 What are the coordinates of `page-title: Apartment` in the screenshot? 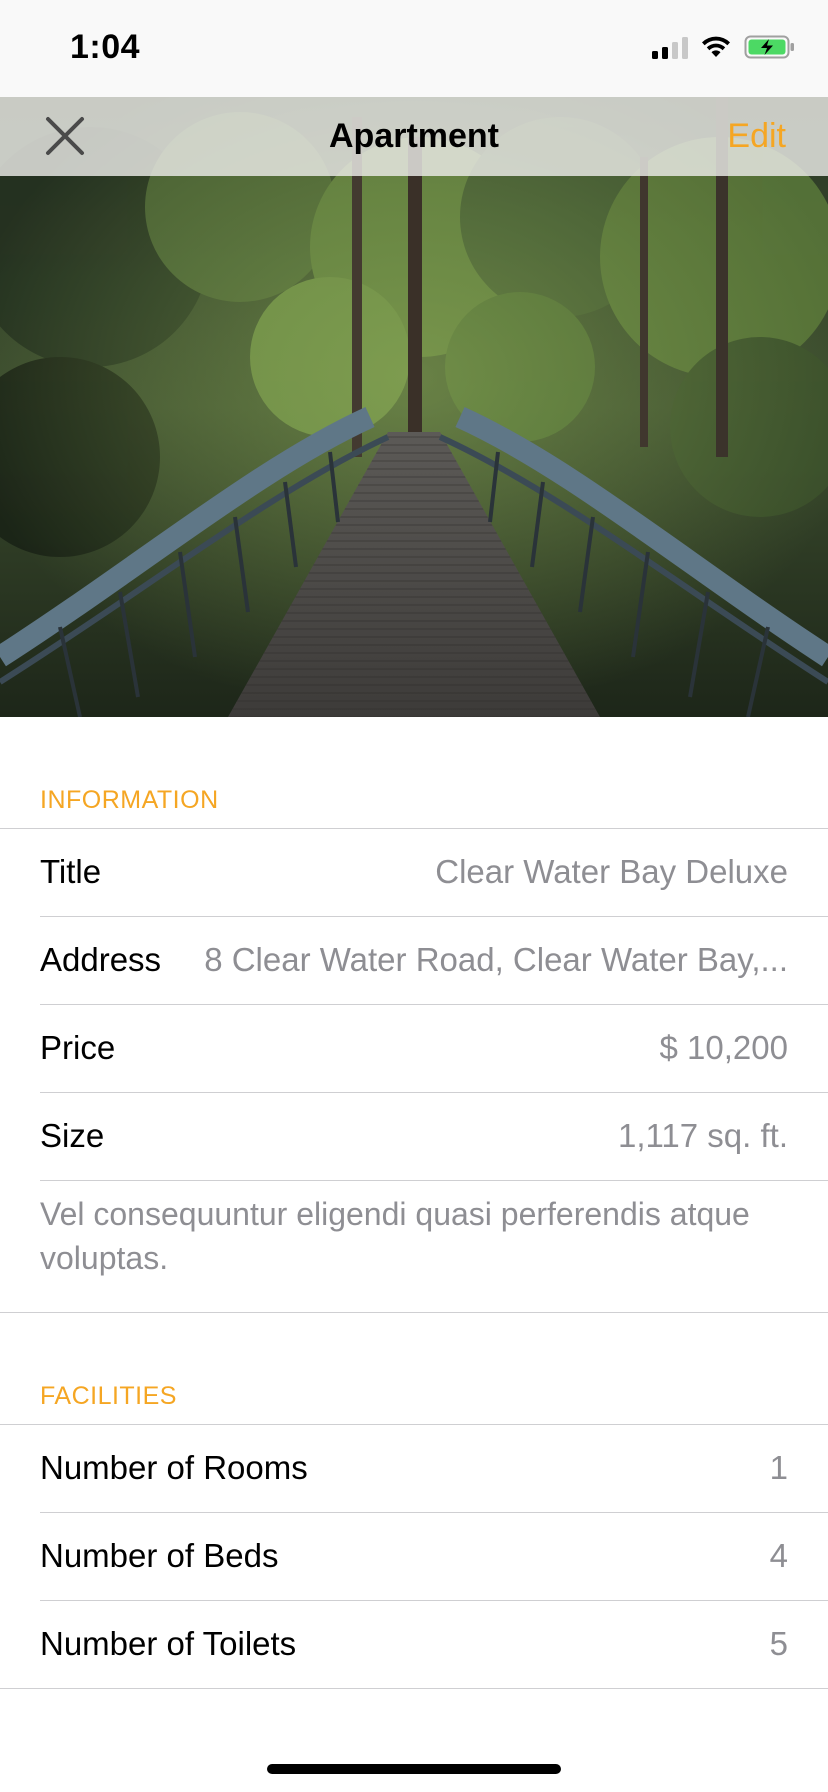 It's located at (414, 136).